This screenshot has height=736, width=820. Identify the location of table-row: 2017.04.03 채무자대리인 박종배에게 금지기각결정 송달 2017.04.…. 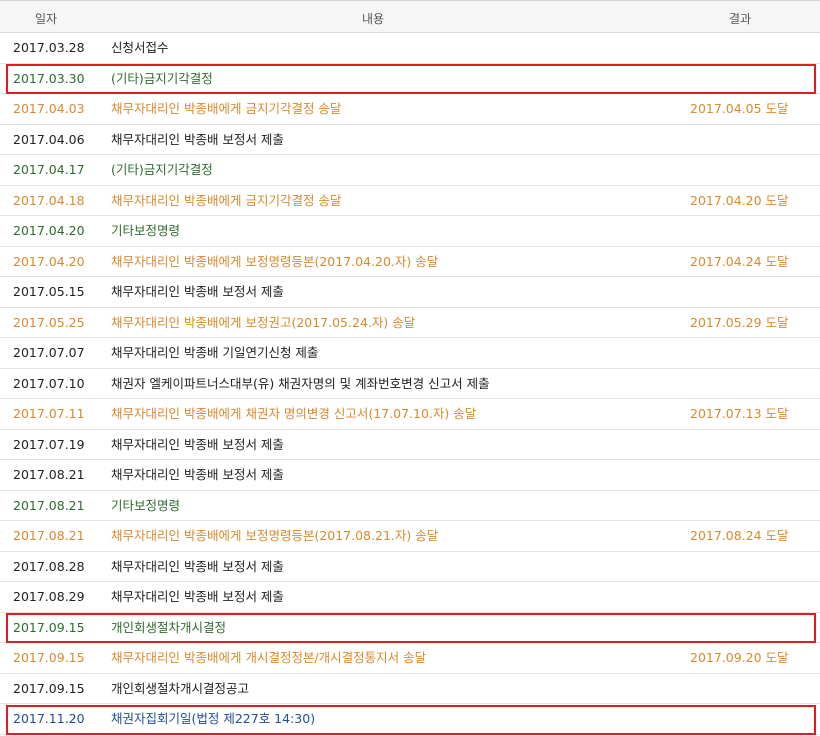
(410, 109).